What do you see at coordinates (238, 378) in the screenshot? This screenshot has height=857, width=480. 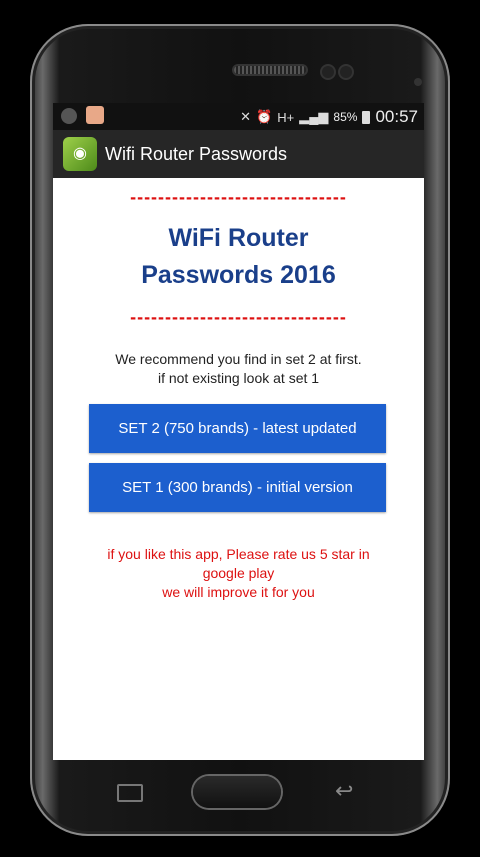 I see `recommendation-line2: if not existing look at set 1` at bounding box center [238, 378].